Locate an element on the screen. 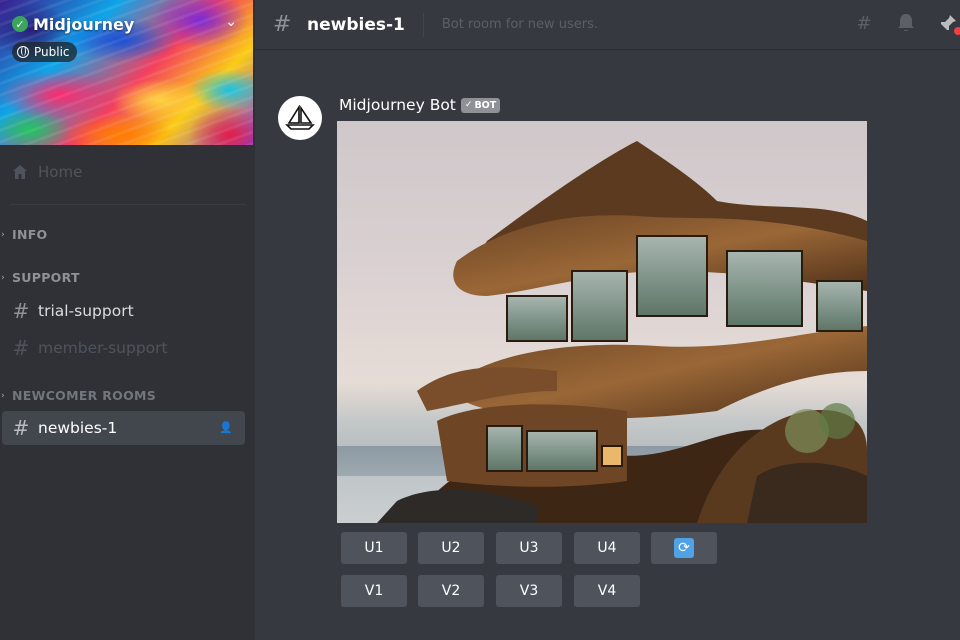 Image resolution: width=960 pixels, height=640 pixels. category-newcomer-rooms: › NEWCOMER ROOMS is located at coordinates (78, 395).